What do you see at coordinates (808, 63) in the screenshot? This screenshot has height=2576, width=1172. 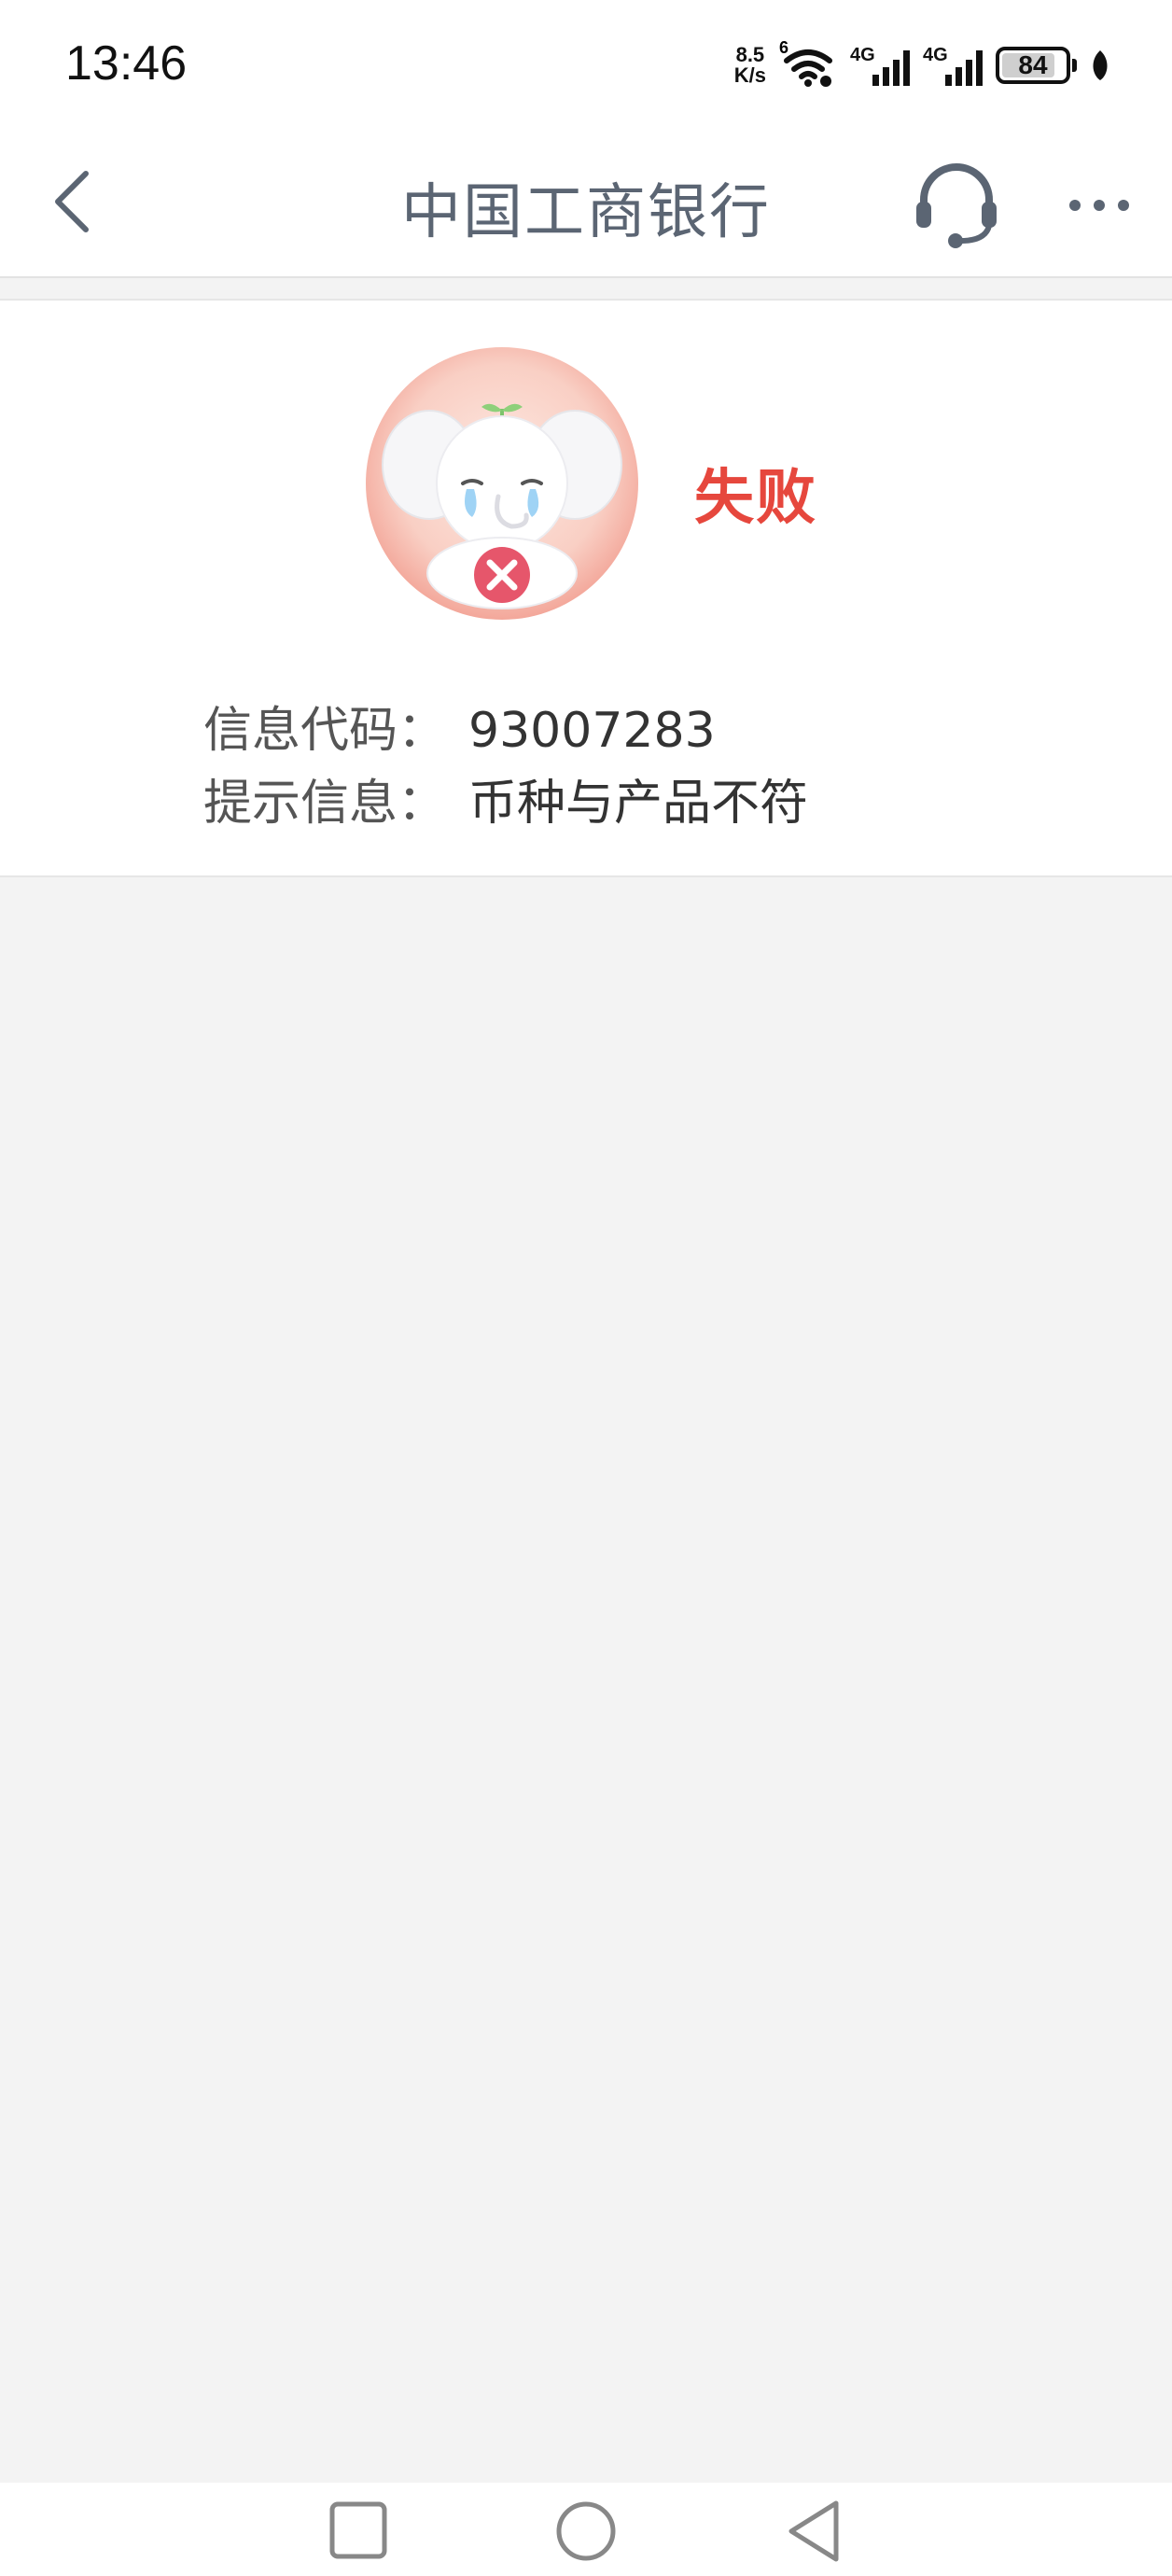 I see `wifi-icon: 6` at bounding box center [808, 63].